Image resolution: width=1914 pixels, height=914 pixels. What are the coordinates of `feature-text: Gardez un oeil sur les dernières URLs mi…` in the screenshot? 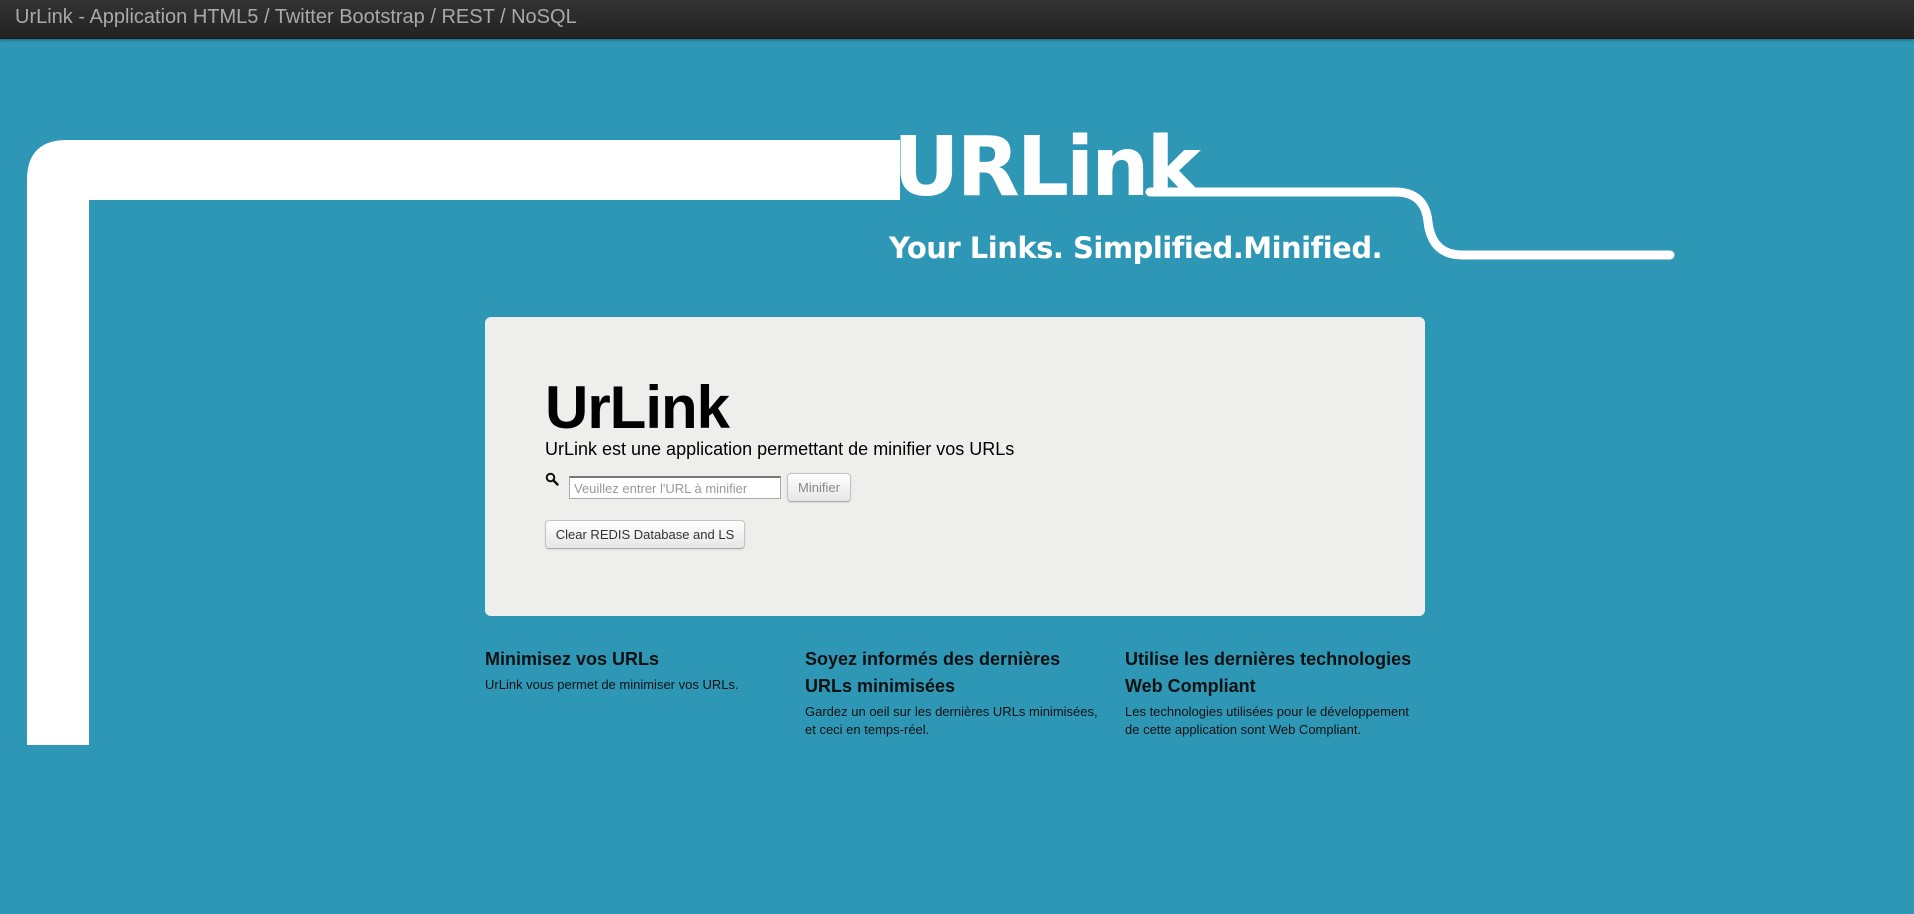 It's located at (951, 720).